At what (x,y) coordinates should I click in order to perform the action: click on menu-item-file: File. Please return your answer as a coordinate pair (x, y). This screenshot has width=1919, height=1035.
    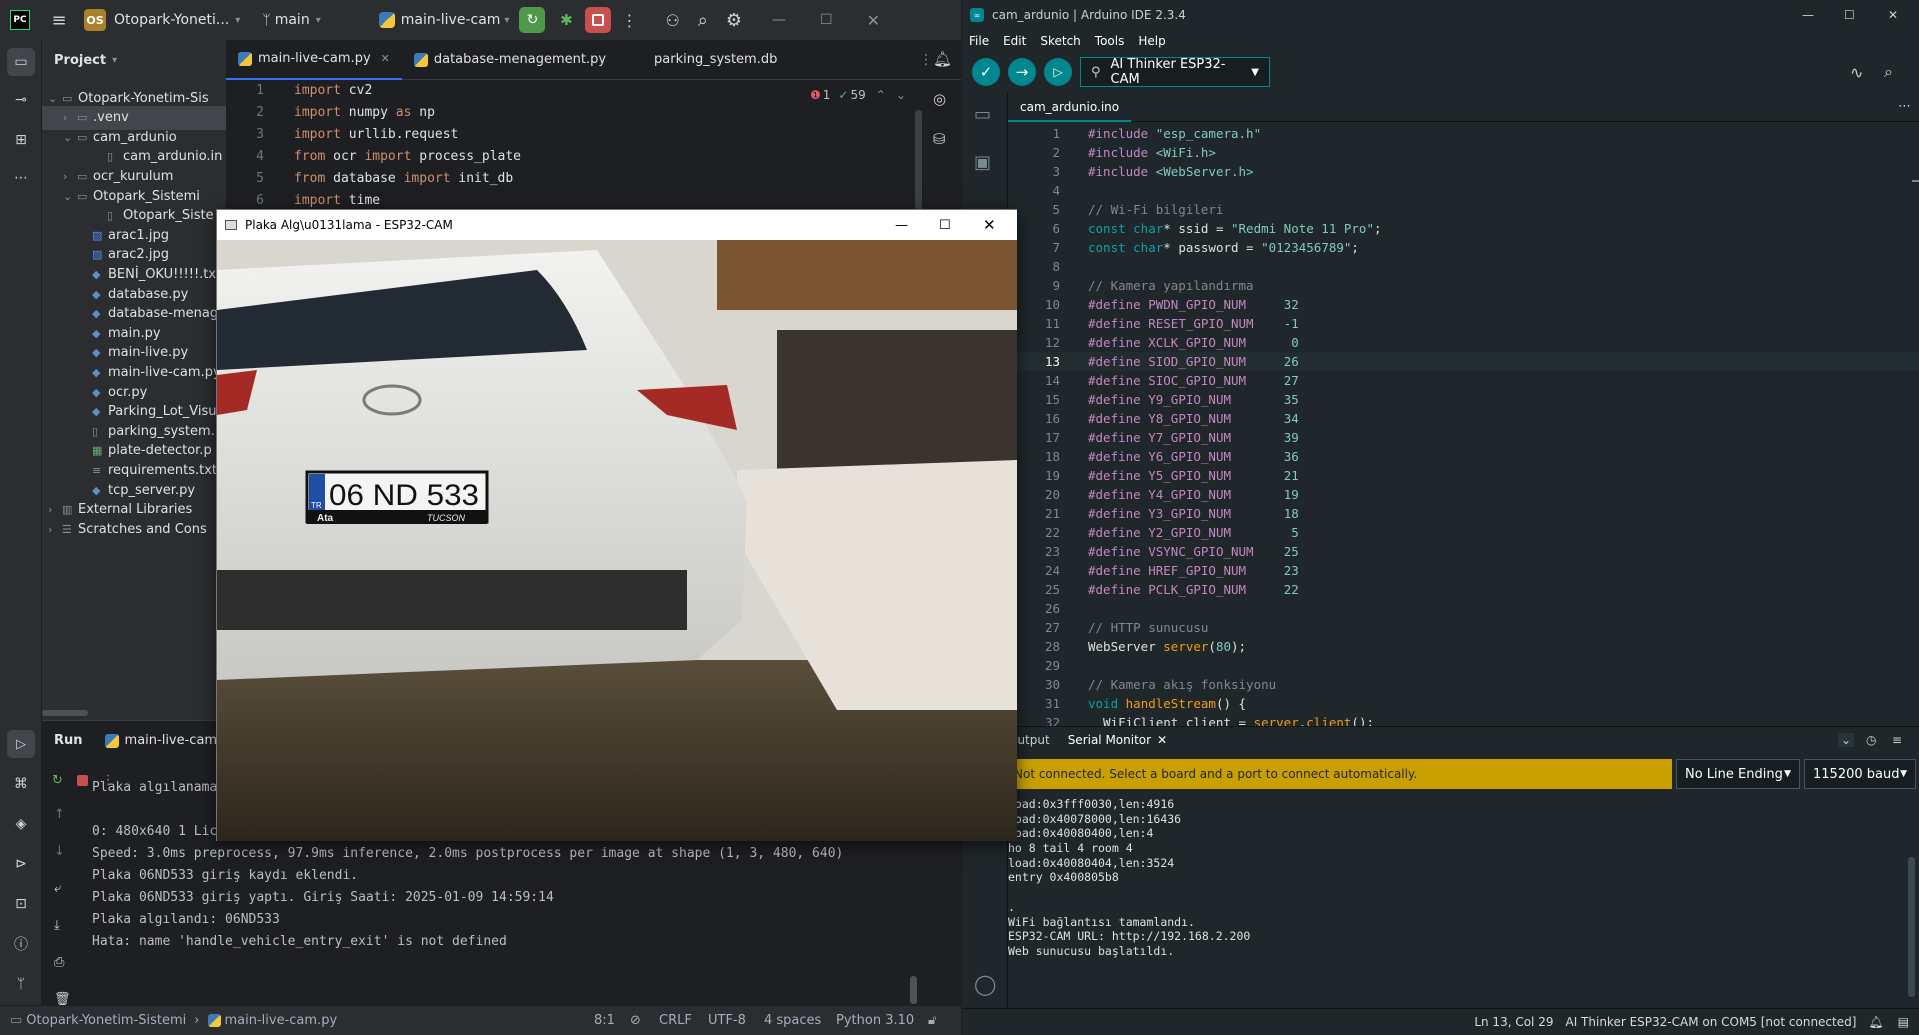
    Looking at the image, I should click on (979, 41).